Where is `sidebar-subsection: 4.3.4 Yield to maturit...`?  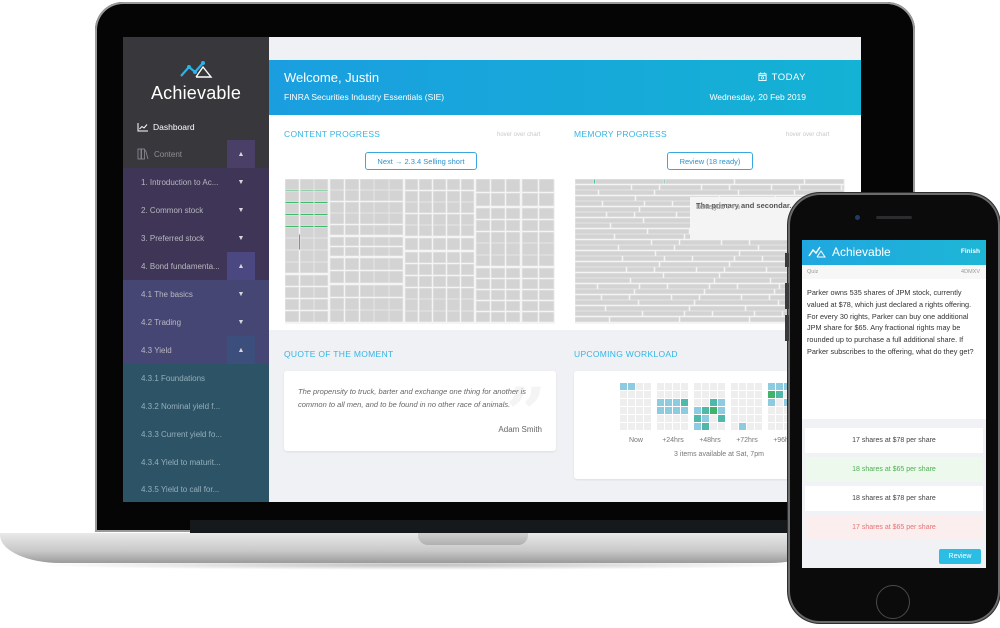 sidebar-subsection: 4.3.4 Yield to maturit... is located at coordinates (196, 462).